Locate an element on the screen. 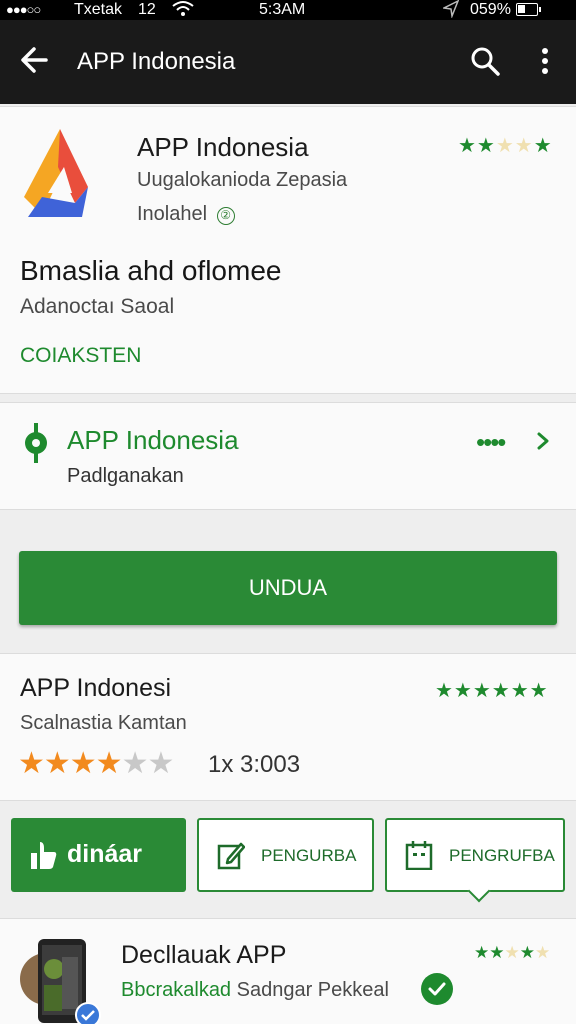 The width and height of the screenshot is (576, 1024). recommended-app-thumbnail is located at coordinates (60, 979).